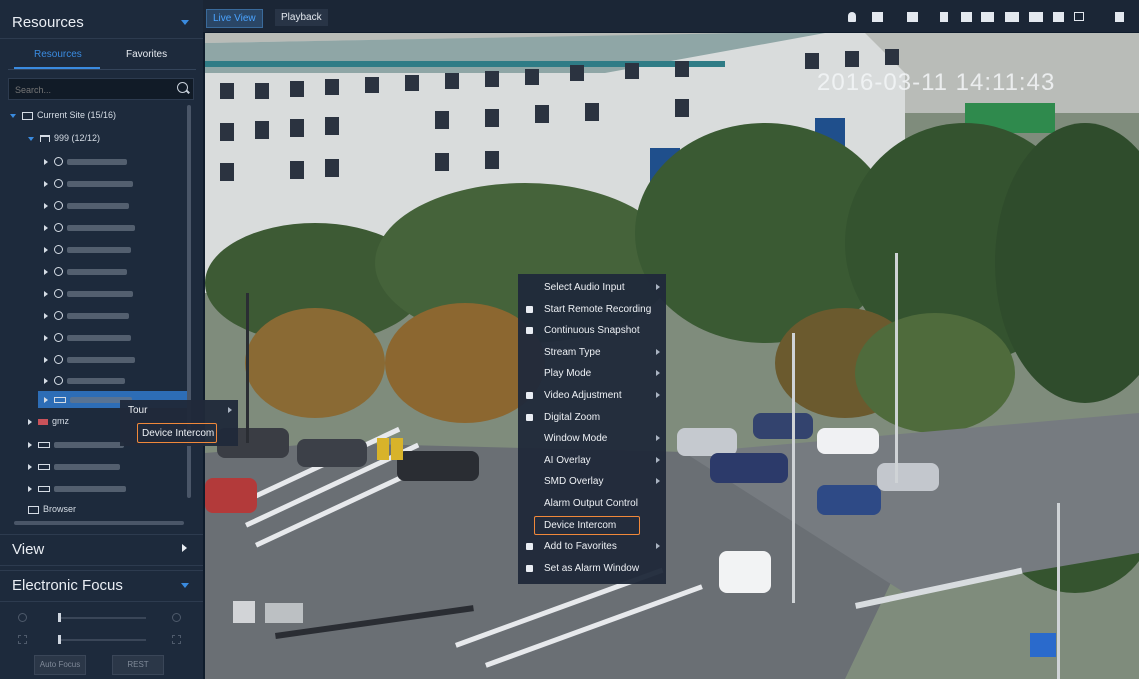  Describe the element at coordinates (52, 512) in the screenshot. I see `tree-node-browser: Browser` at that location.